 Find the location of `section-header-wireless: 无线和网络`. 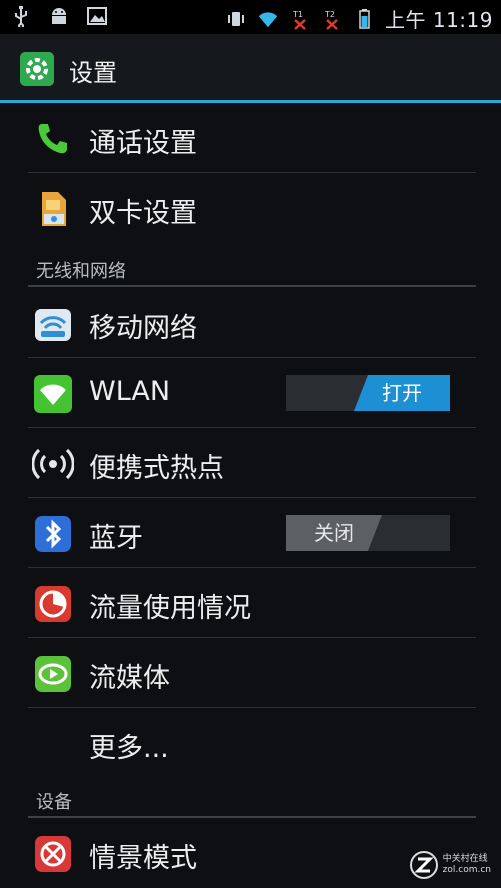

section-header-wireless: 无线和网络 is located at coordinates (81, 271).